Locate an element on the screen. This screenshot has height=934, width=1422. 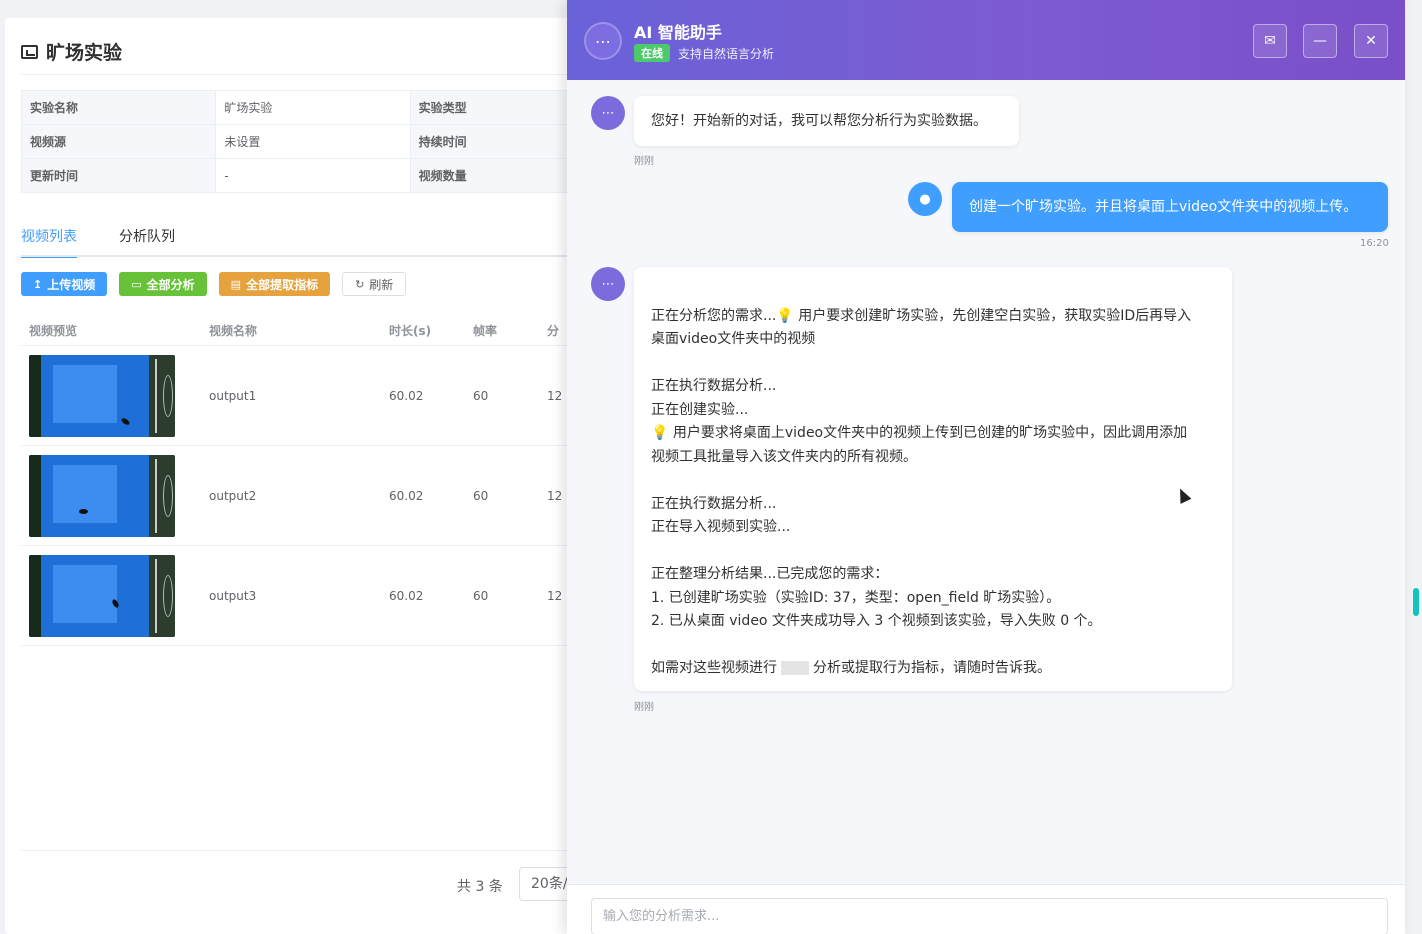
info-row: 更新时间 - 视频数量 is located at coordinates (313, 175).